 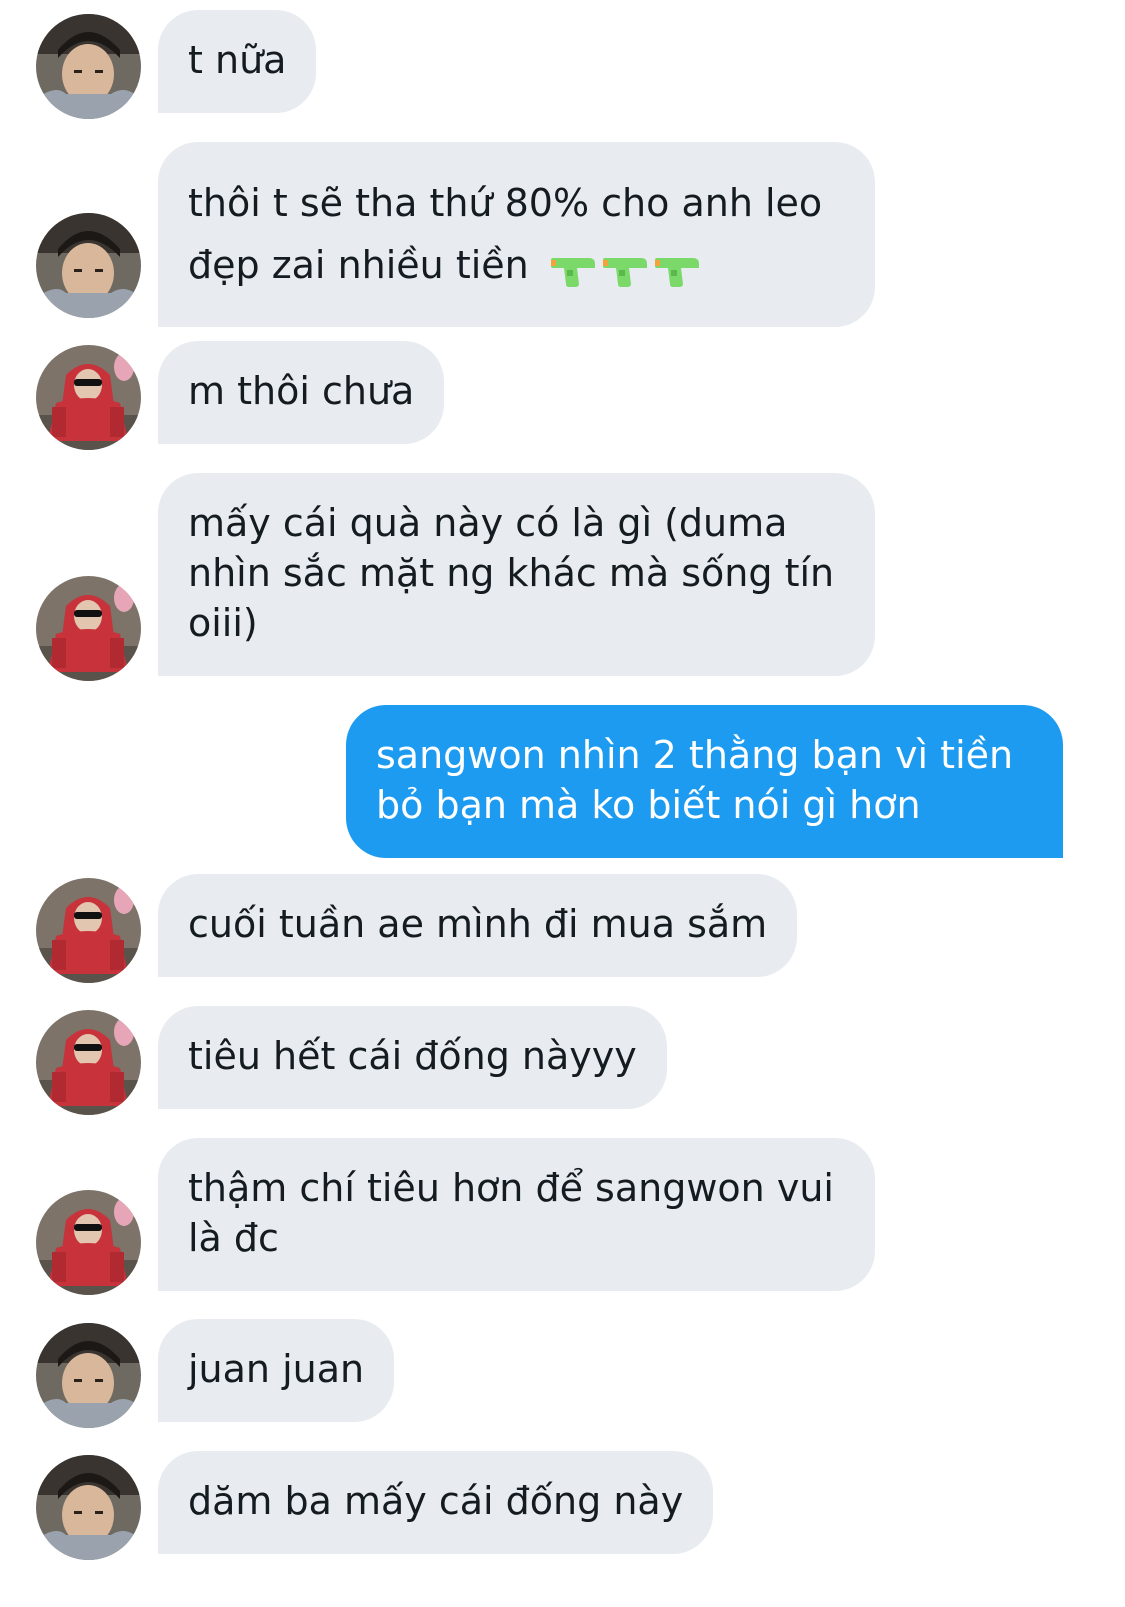 I want to click on message-bubble: dăm ba mấy cái đống này, so click(x=436, y=1502).